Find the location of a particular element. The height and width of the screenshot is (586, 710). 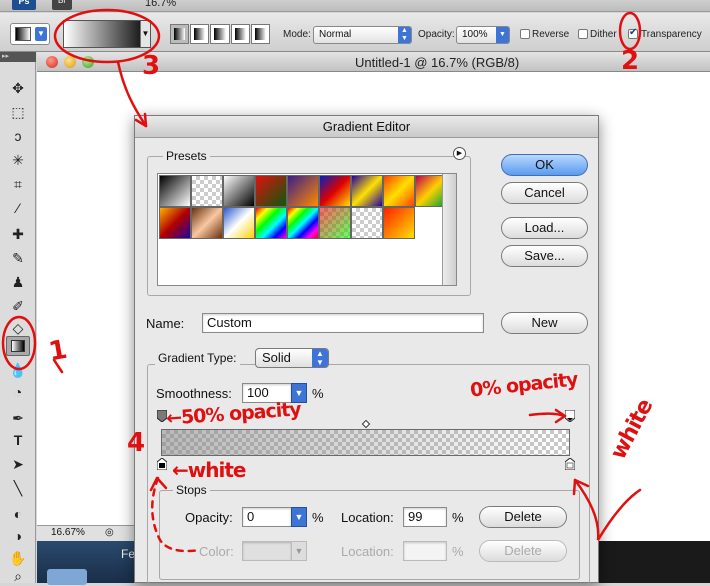

annotation-number-3: 3 is located at coordinates (151, 66).